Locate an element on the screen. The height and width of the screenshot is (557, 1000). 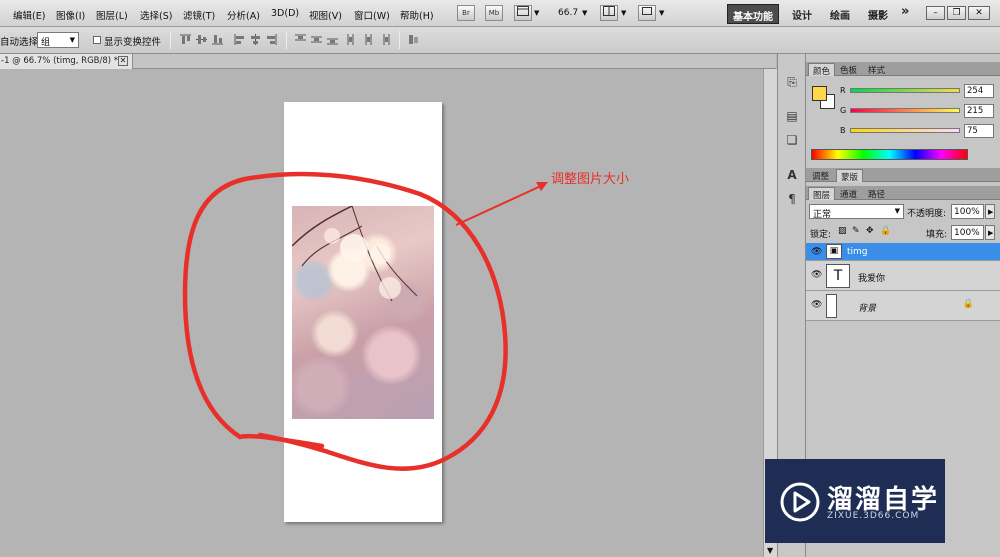
workspace-painting: 绘画 is located at coordinates (840, 14).